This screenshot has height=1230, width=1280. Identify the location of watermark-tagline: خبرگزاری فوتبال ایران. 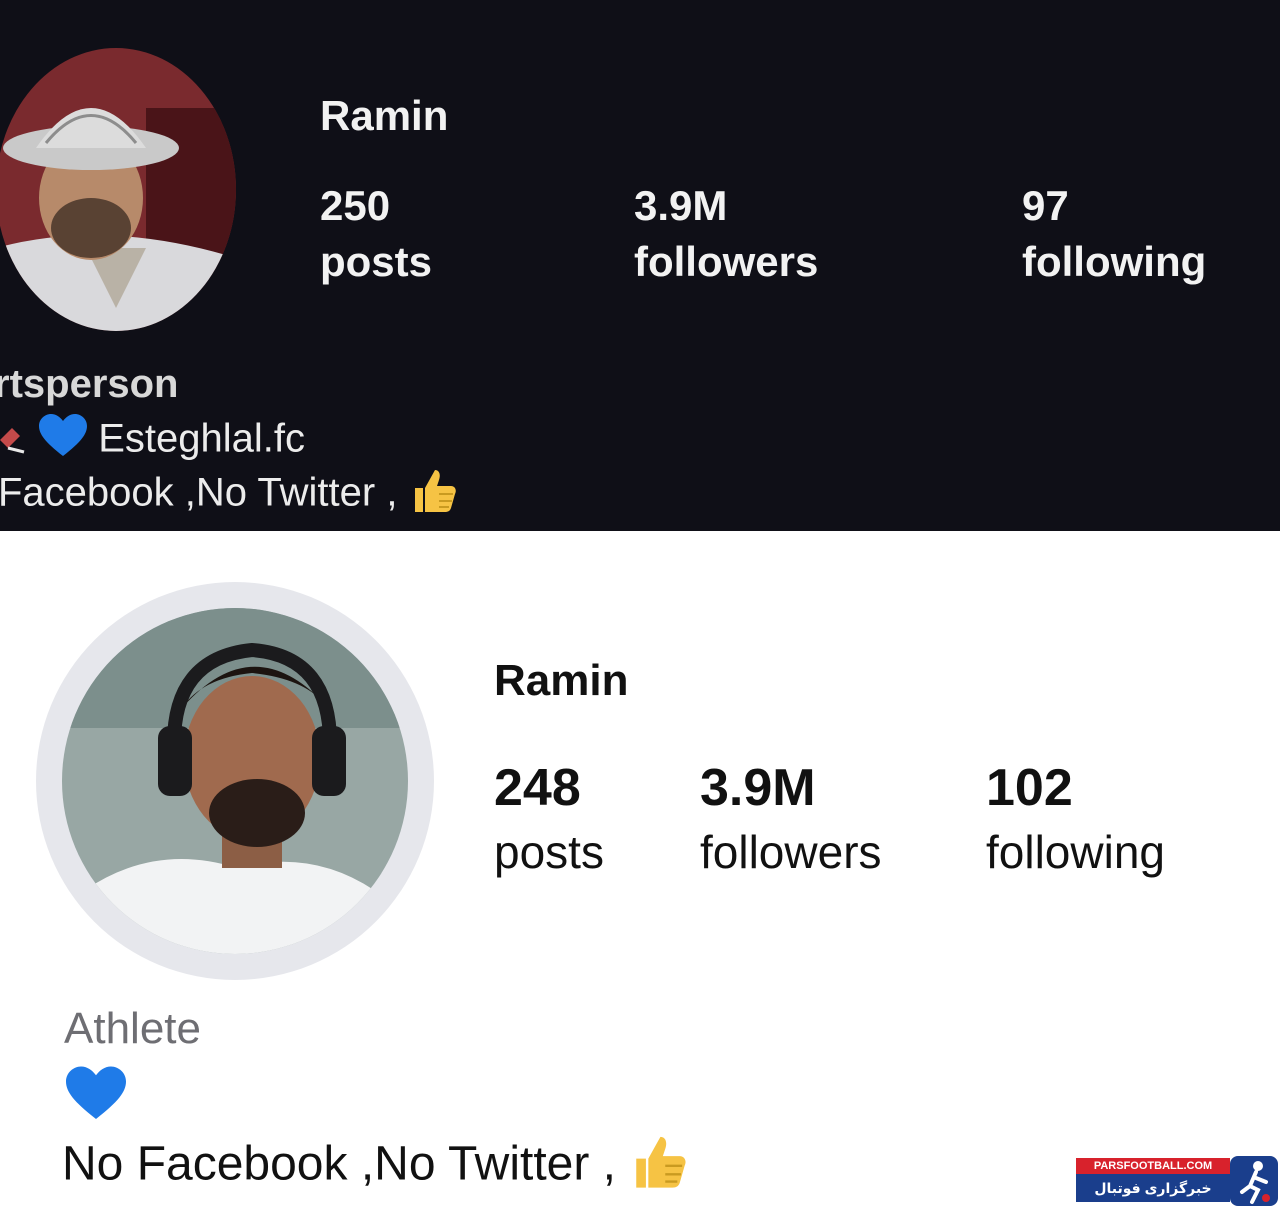
(1153, 1199).